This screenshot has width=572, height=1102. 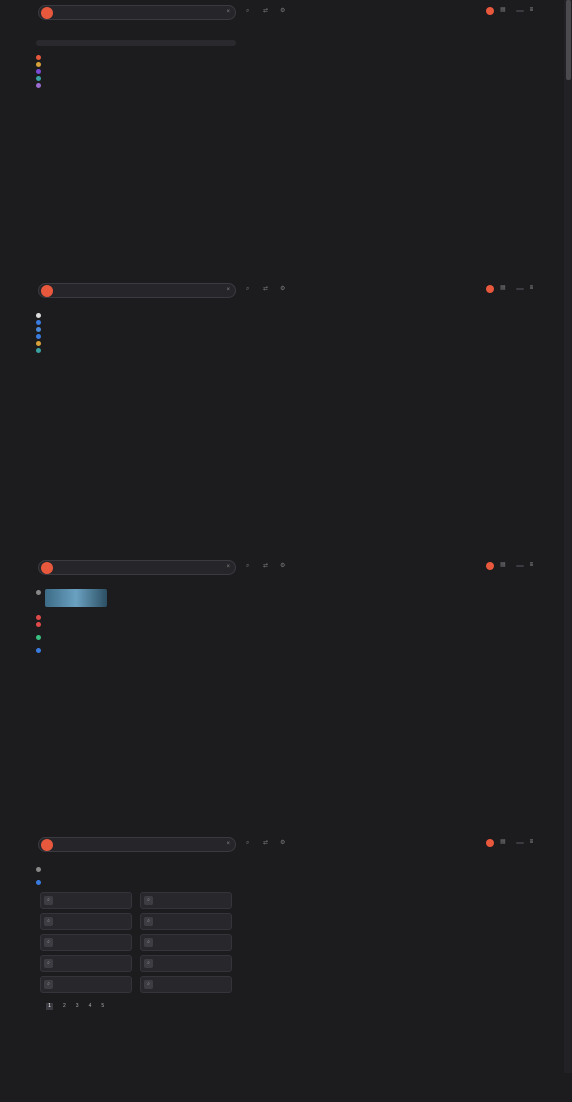 What do you see at coordinates (90, 1006) in the screenshot?
I see `page-number: 4` at bounding box center [90, 1006].